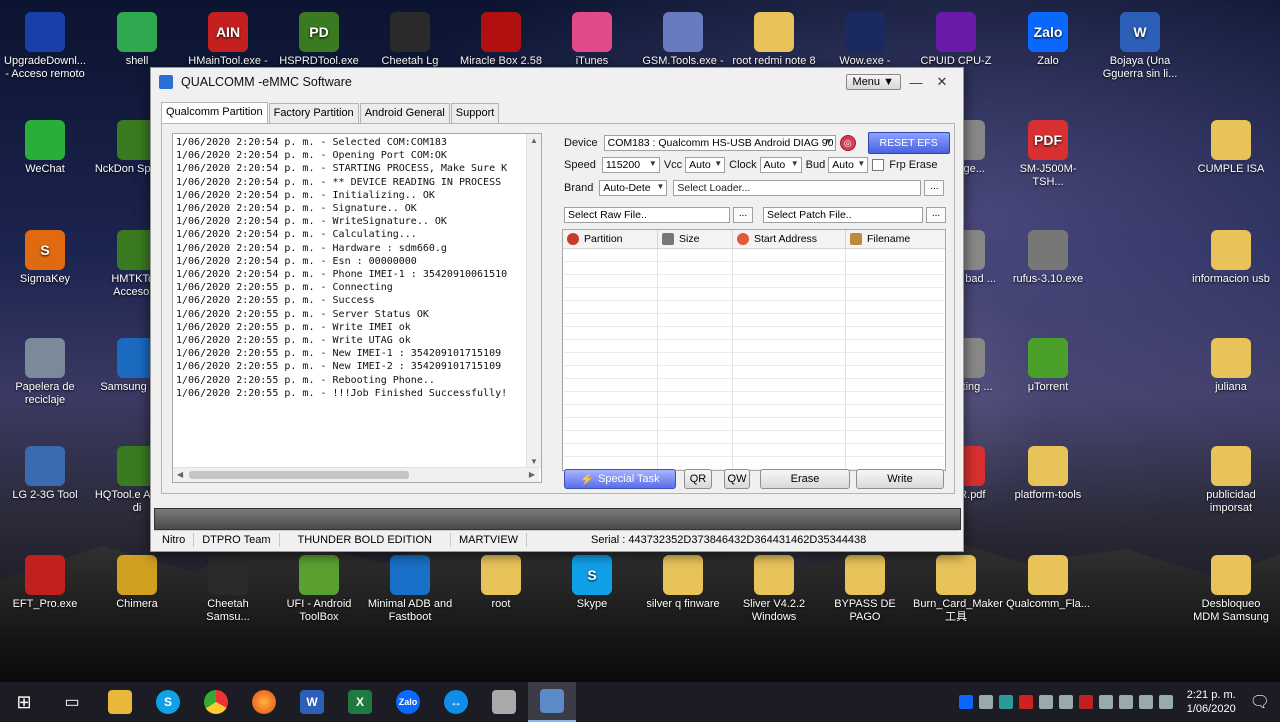 This screenshot has height=722, width=1280. Describe the element at coordinates (1231, 258) in the screenshot. I see `desktop-icon: informacion usb` at that location.